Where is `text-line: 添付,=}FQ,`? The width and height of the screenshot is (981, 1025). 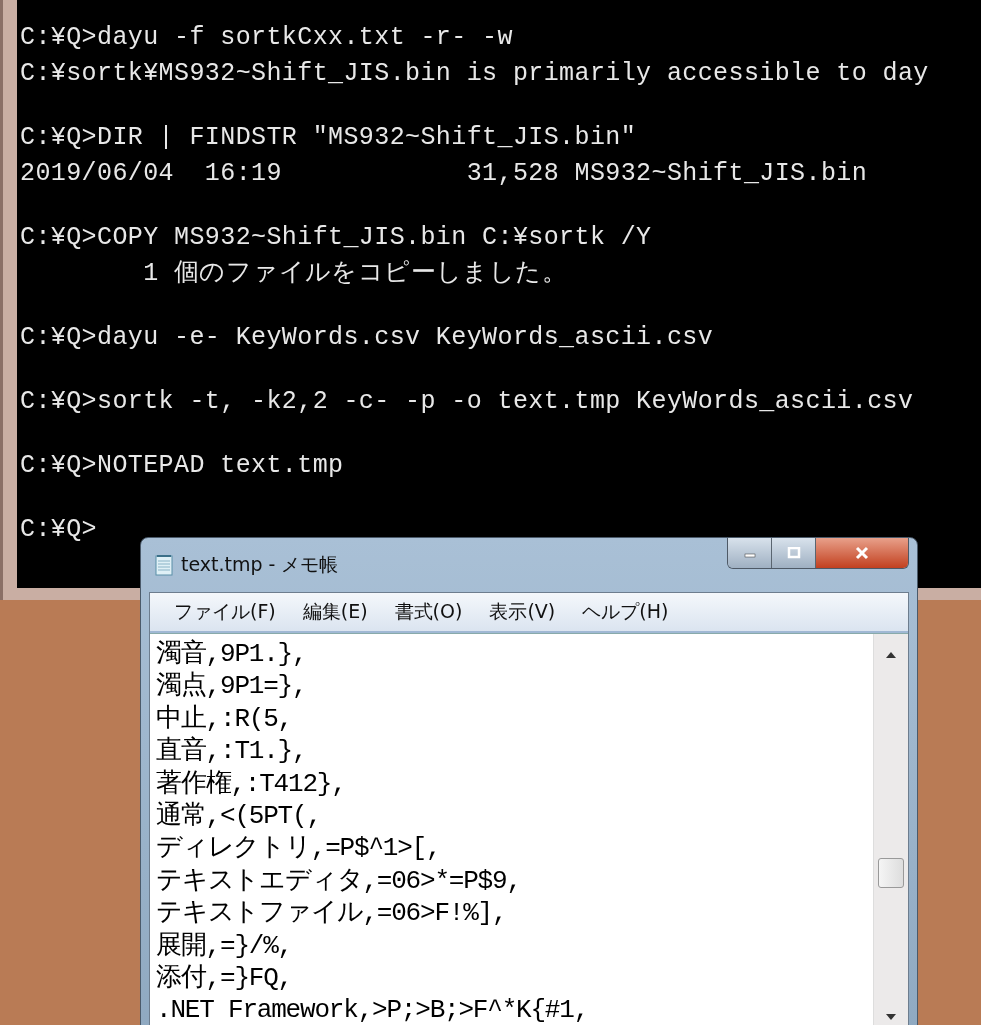
text-line: 添付,=}FQ, is located at coordinates (224, 978).